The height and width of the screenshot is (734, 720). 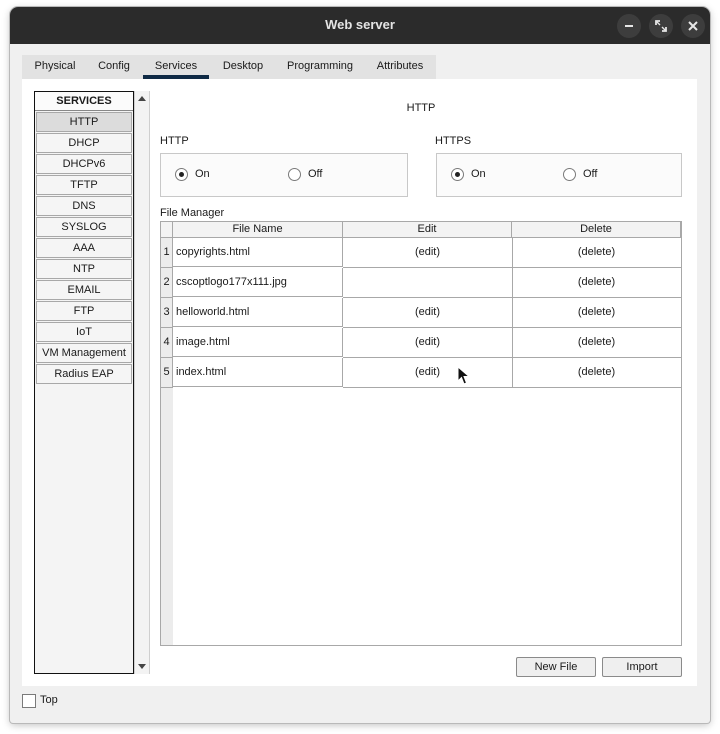 I want to click on http-off-radio, so click(x=294, y=174).